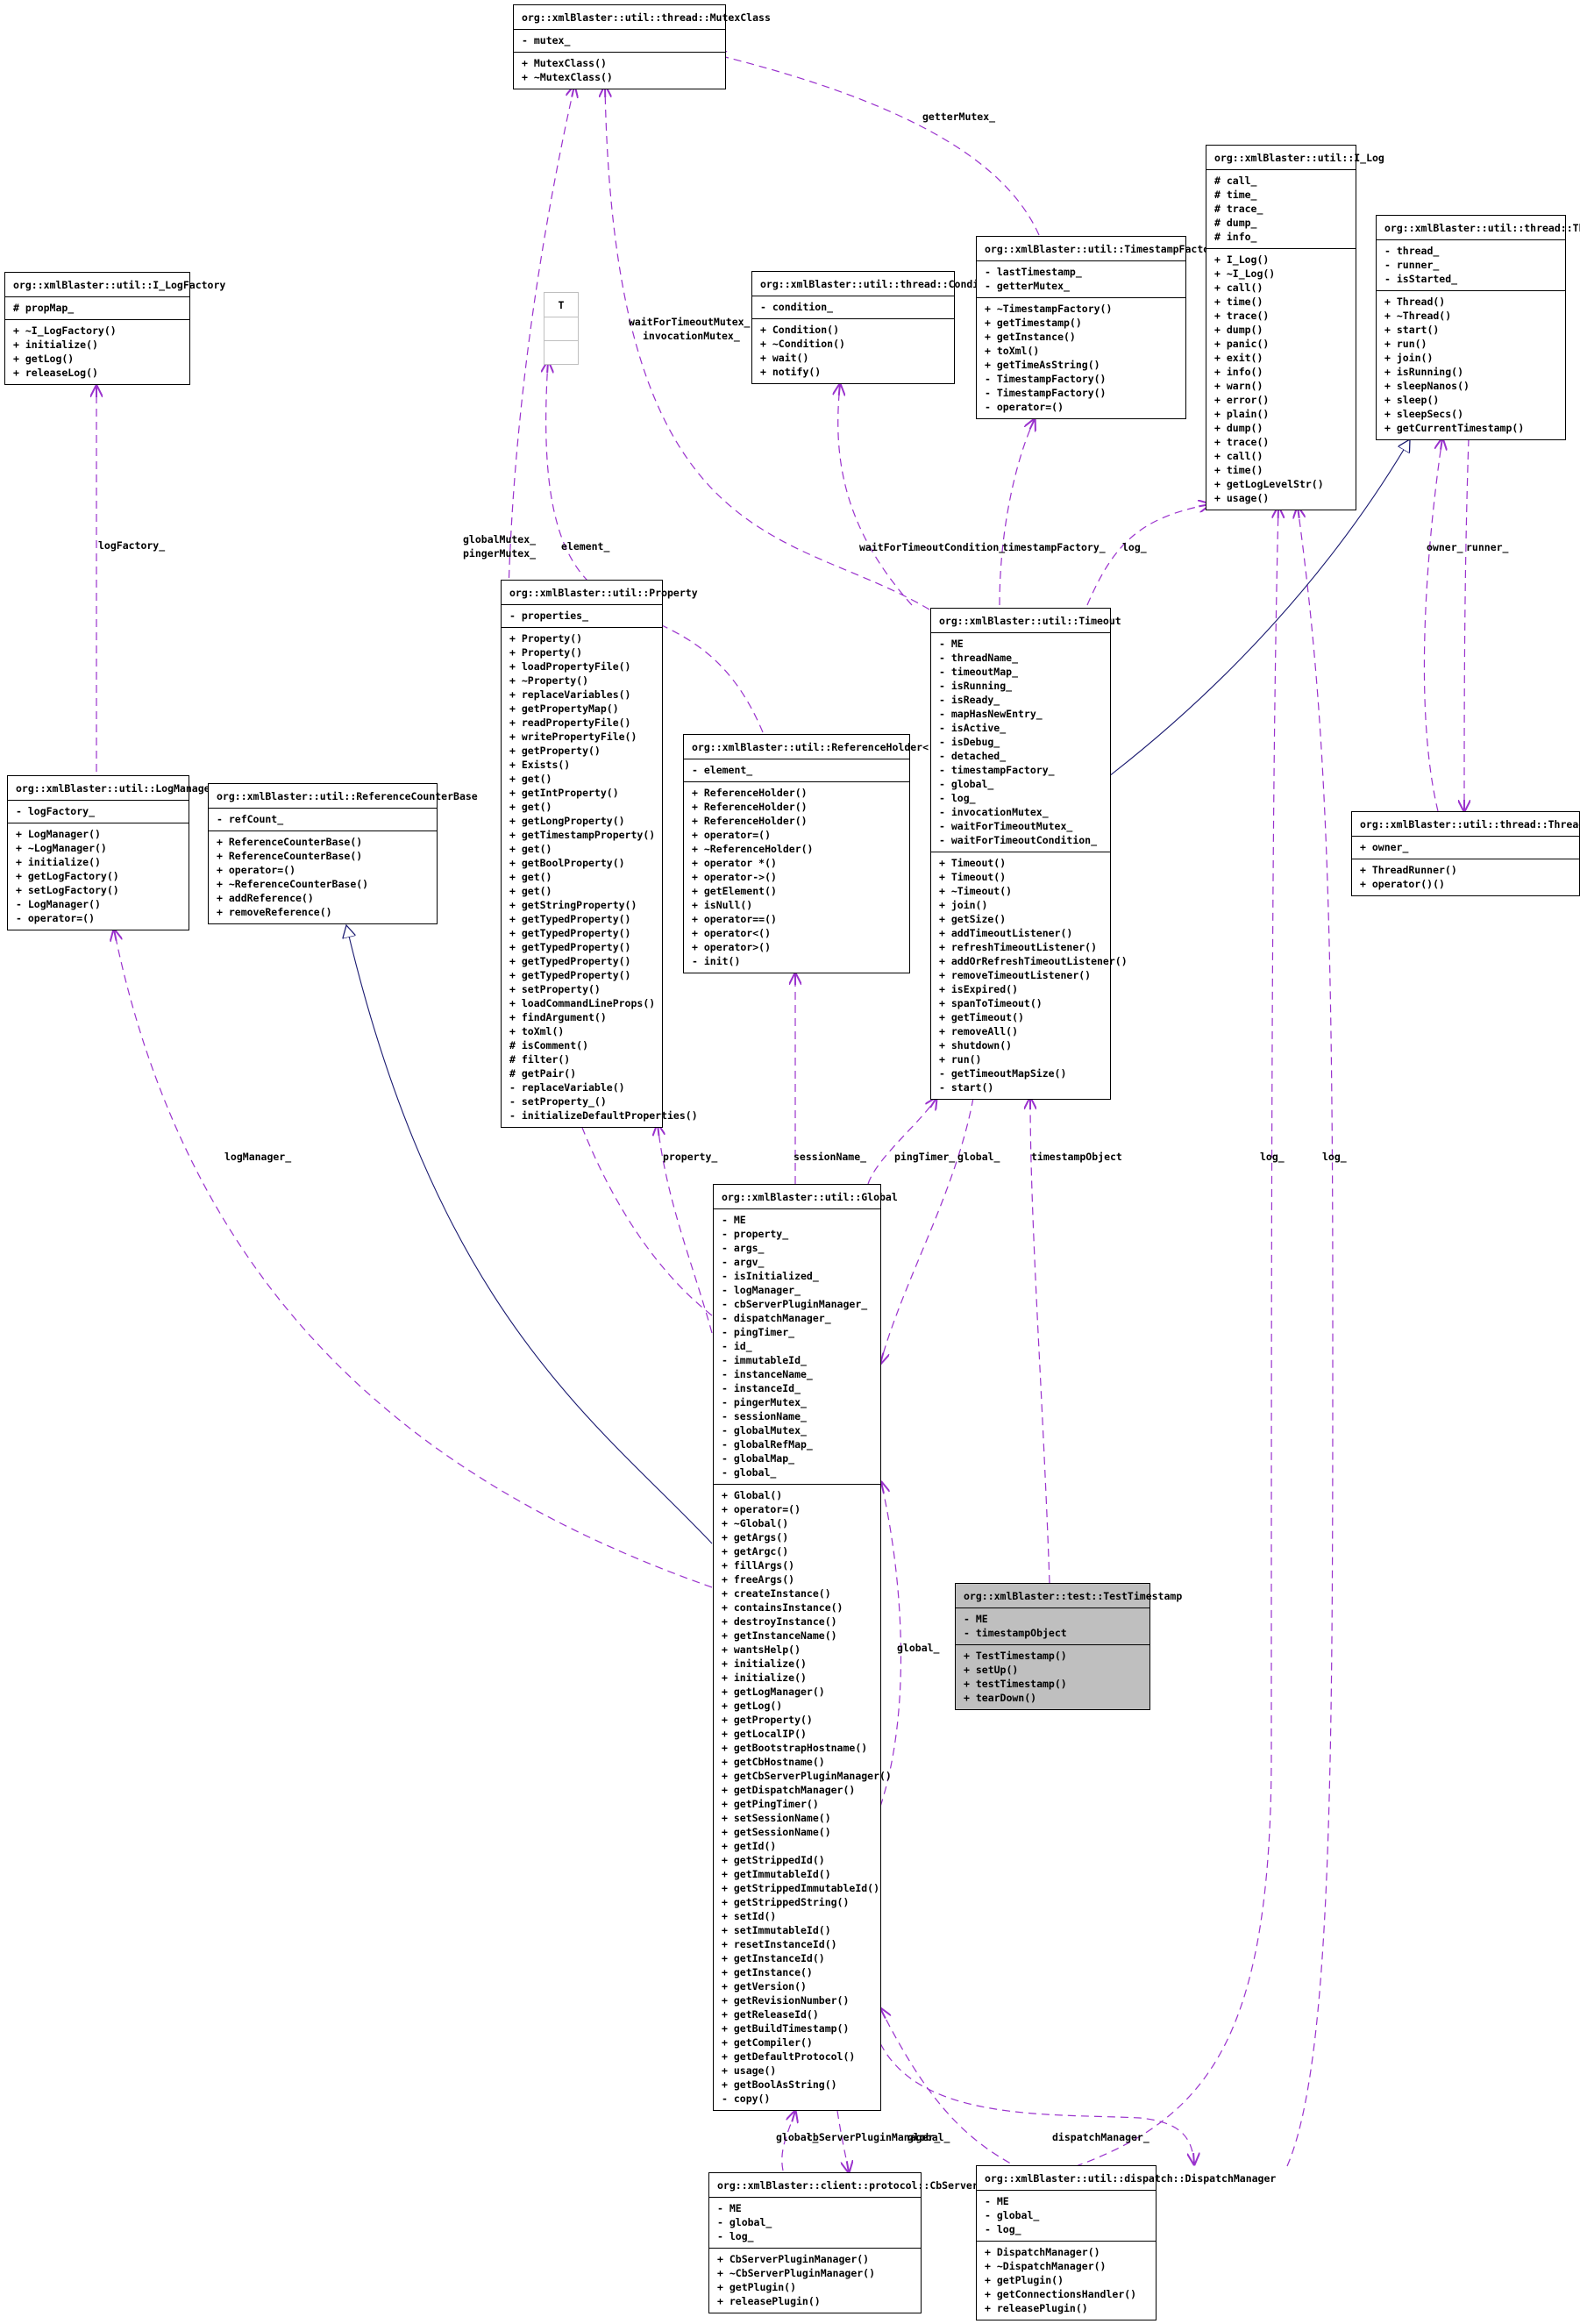 The image size is (1580, 2324). Describe the element at coordinates (585, 546) in the screenshot. I see `edge-label-element: element_` at that location.